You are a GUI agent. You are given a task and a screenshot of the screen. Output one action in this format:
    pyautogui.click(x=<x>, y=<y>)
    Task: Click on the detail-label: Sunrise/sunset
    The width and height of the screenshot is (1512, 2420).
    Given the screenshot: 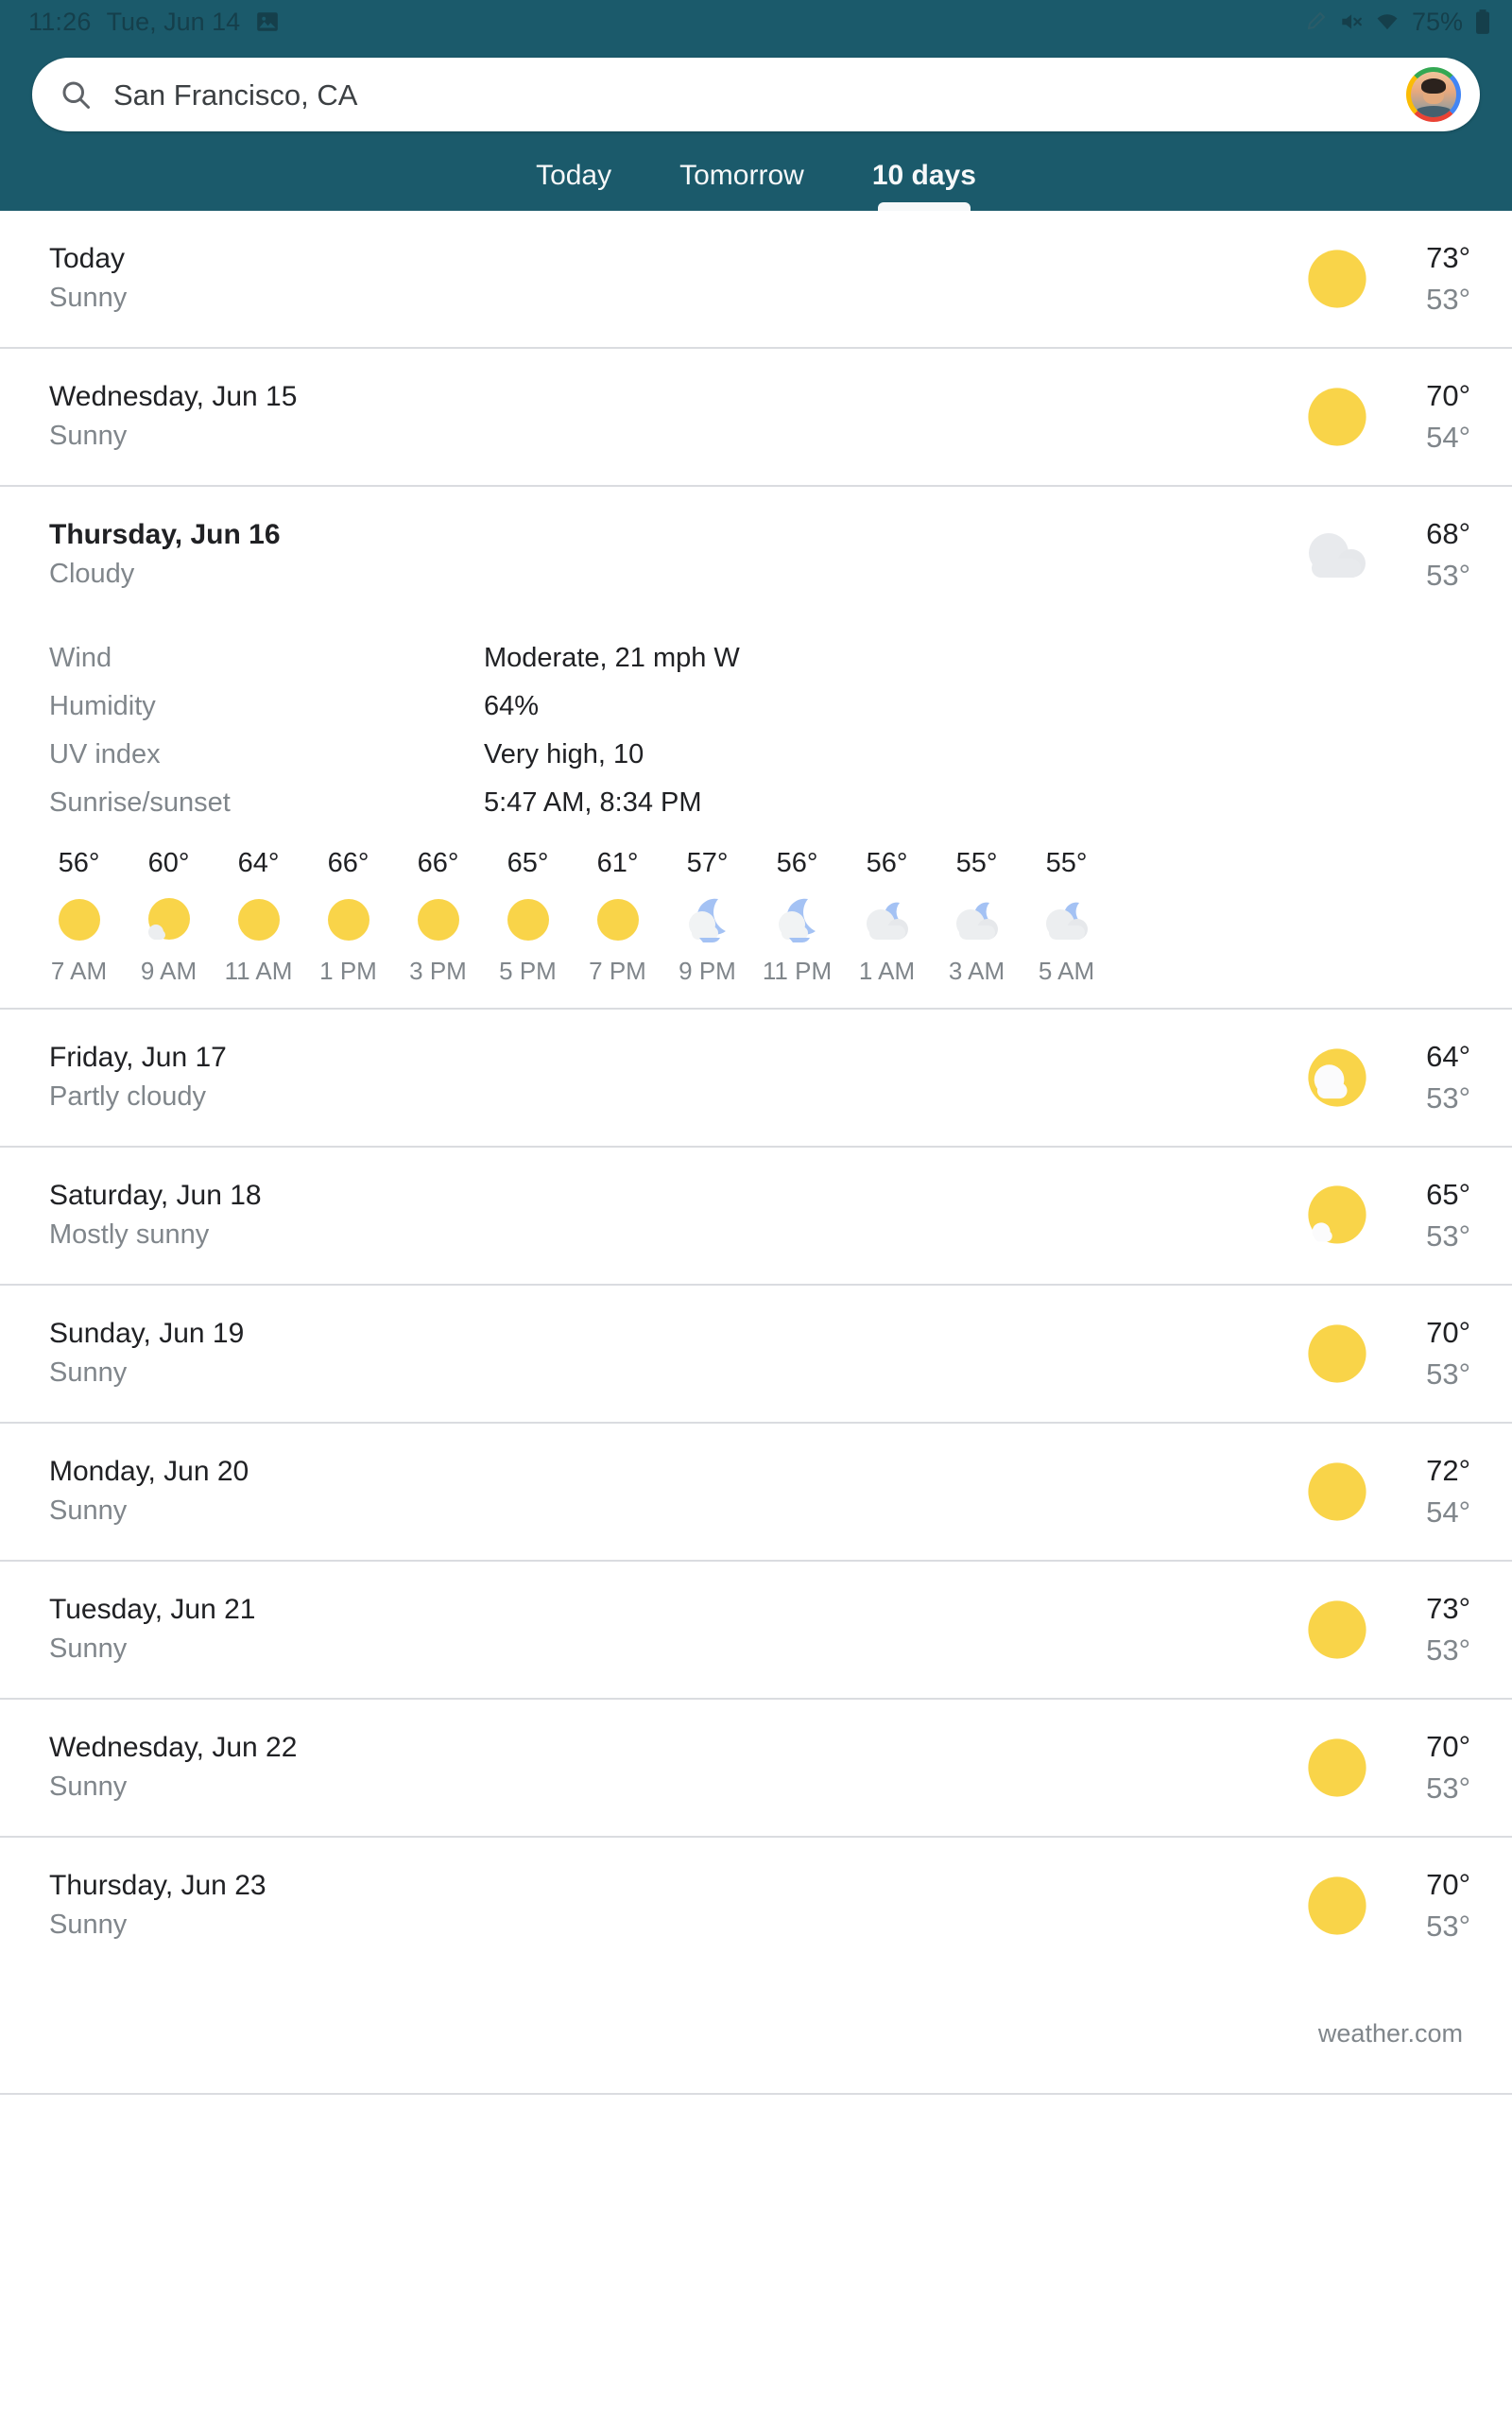 What is the action you would take?
    pyautogui.click(x=140, y=802)
    